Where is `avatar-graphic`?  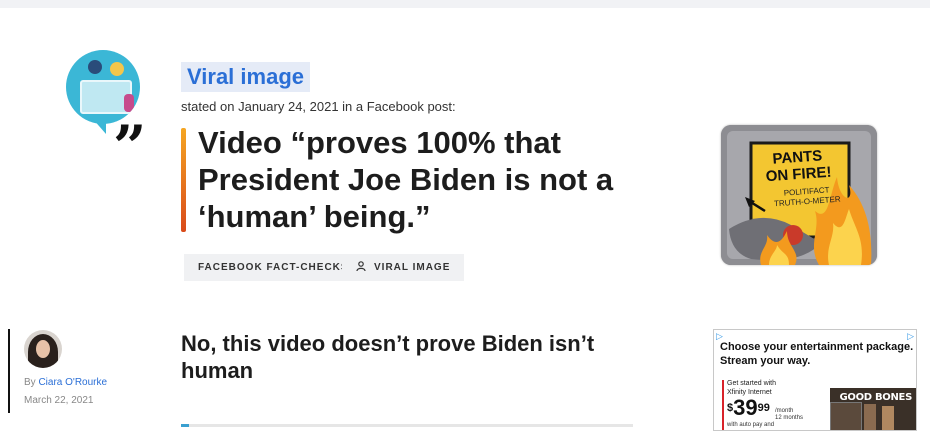
avatar-graphic is located at coordinates (43, 349).